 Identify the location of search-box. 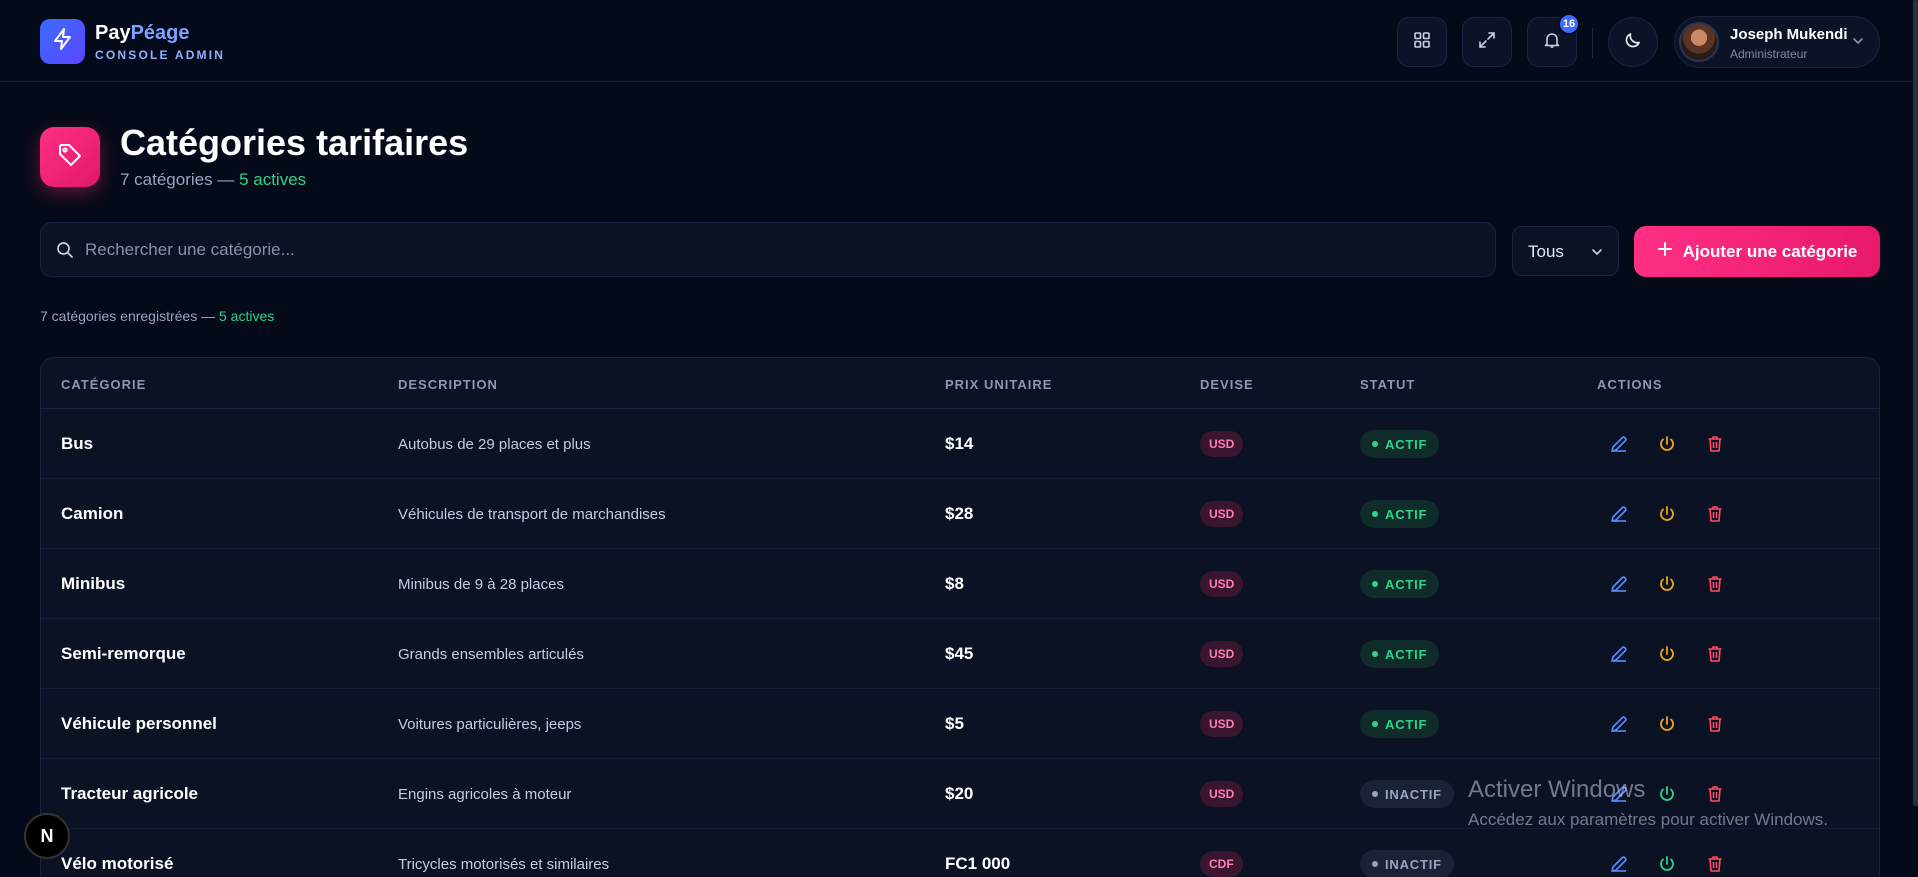
(768, 249).